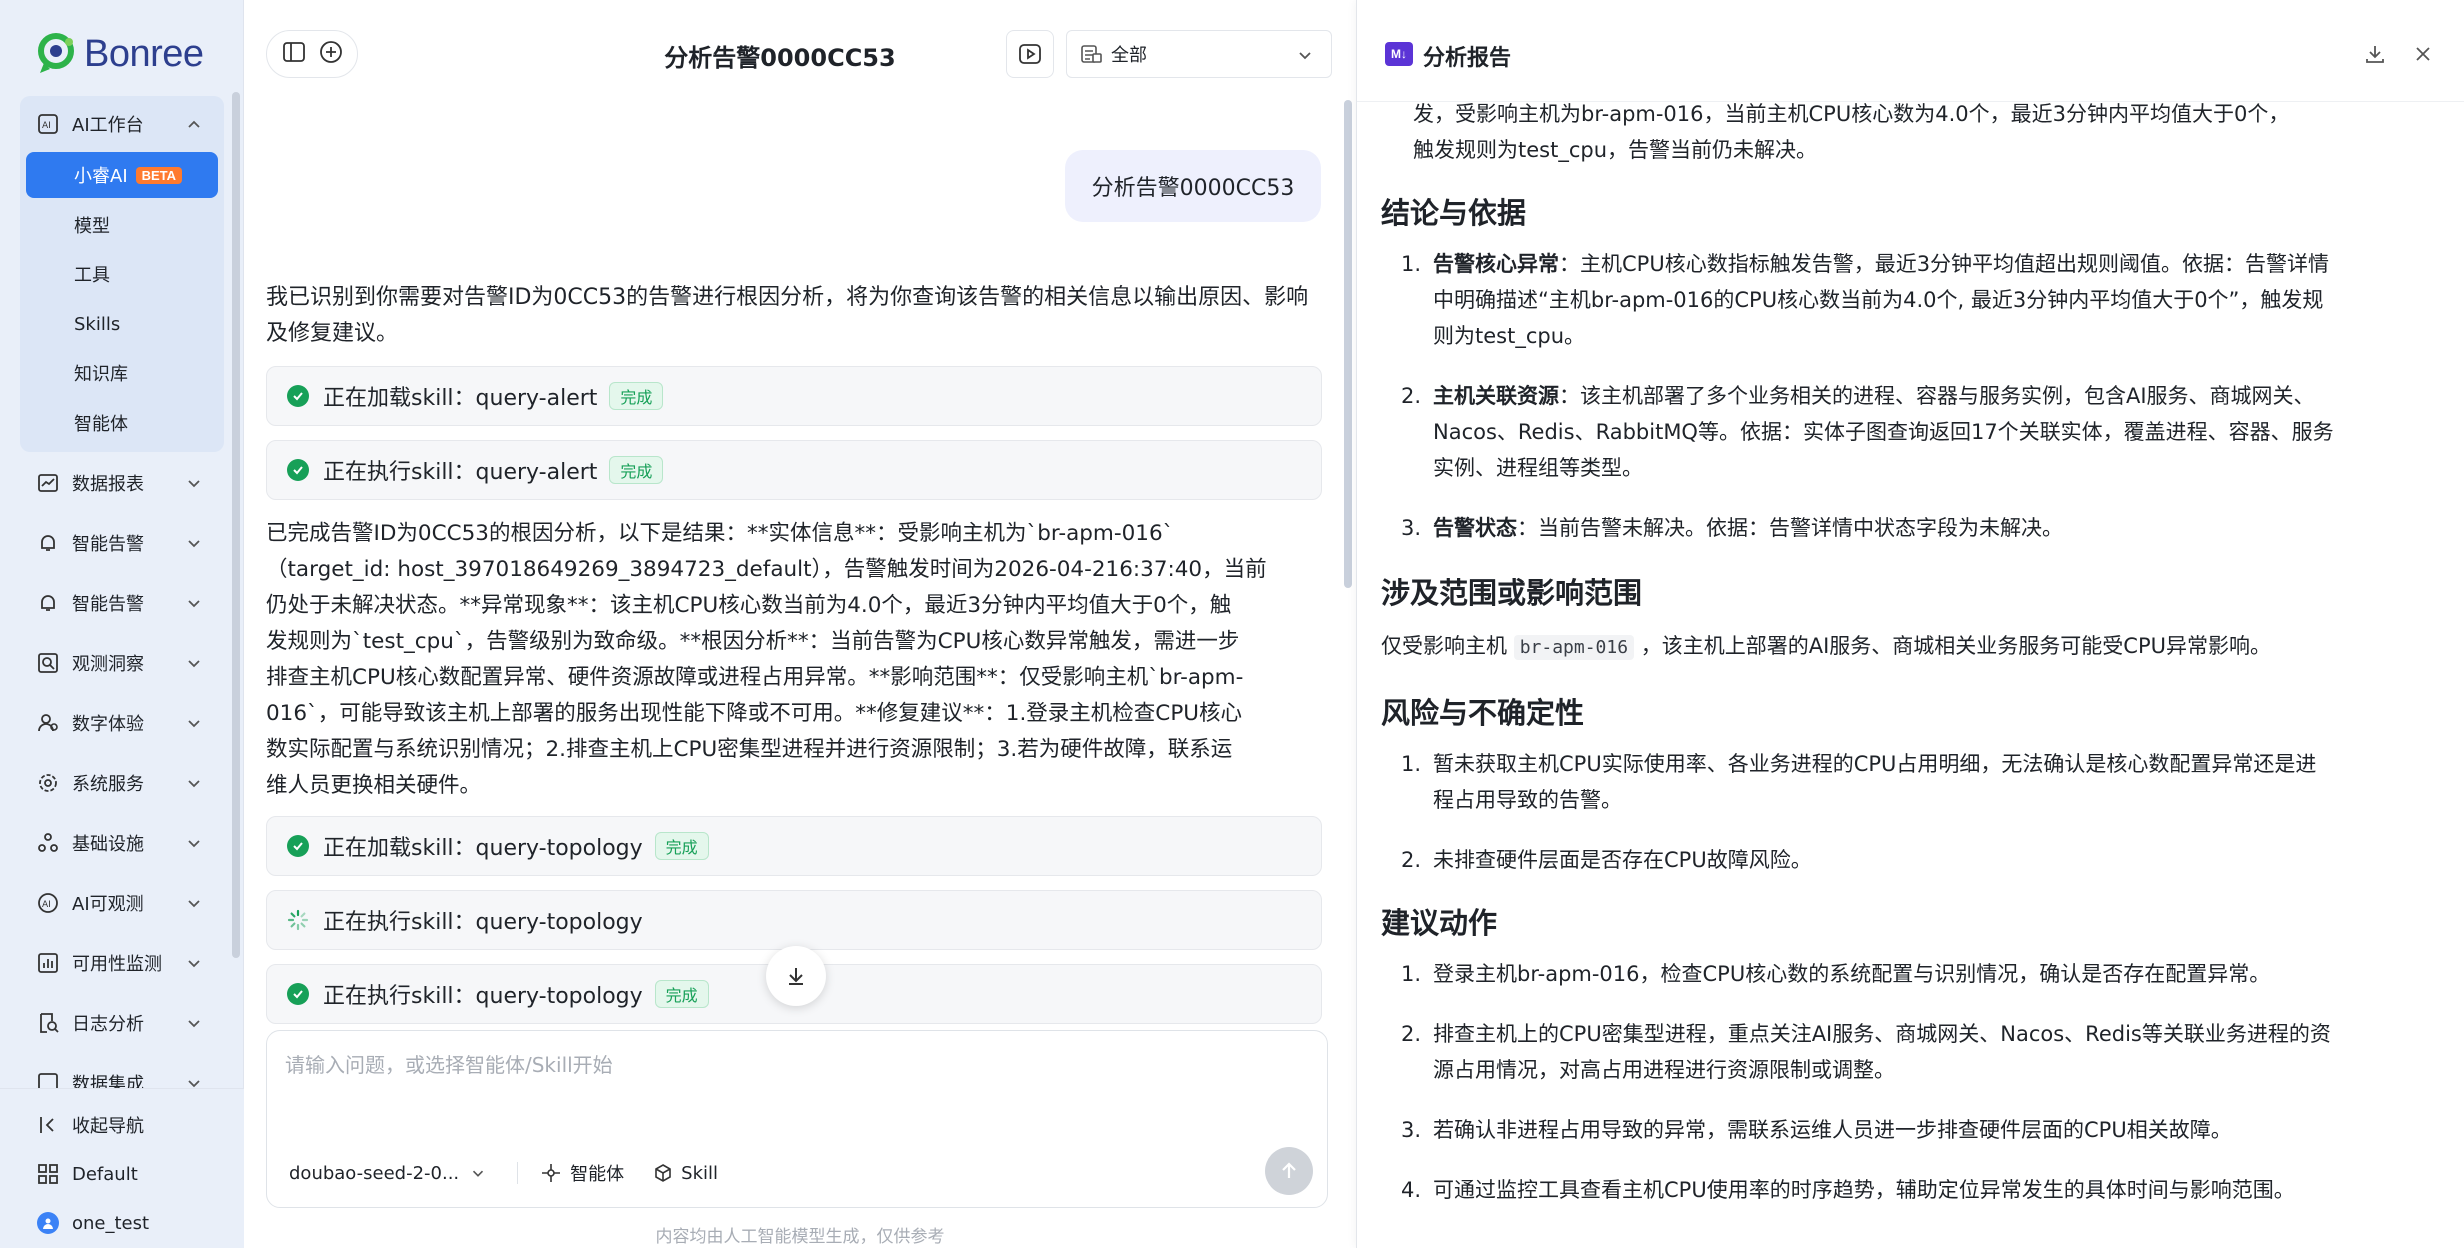  Describe the element at coordinates (48, 1223) in the screenshot. I see `avatar` at that location.